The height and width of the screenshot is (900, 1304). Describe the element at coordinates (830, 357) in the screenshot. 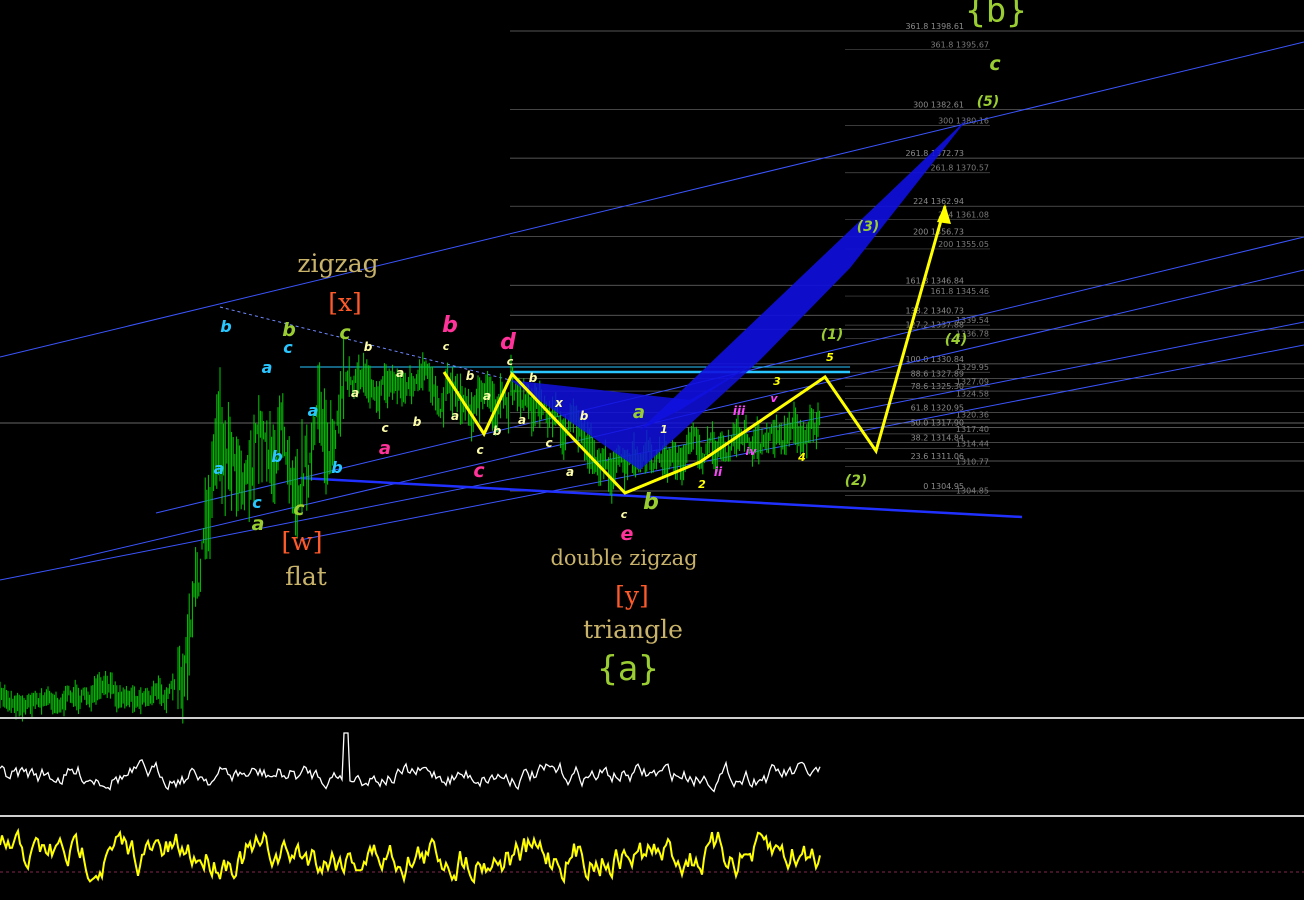

I see `wave-label: 5` at that location.